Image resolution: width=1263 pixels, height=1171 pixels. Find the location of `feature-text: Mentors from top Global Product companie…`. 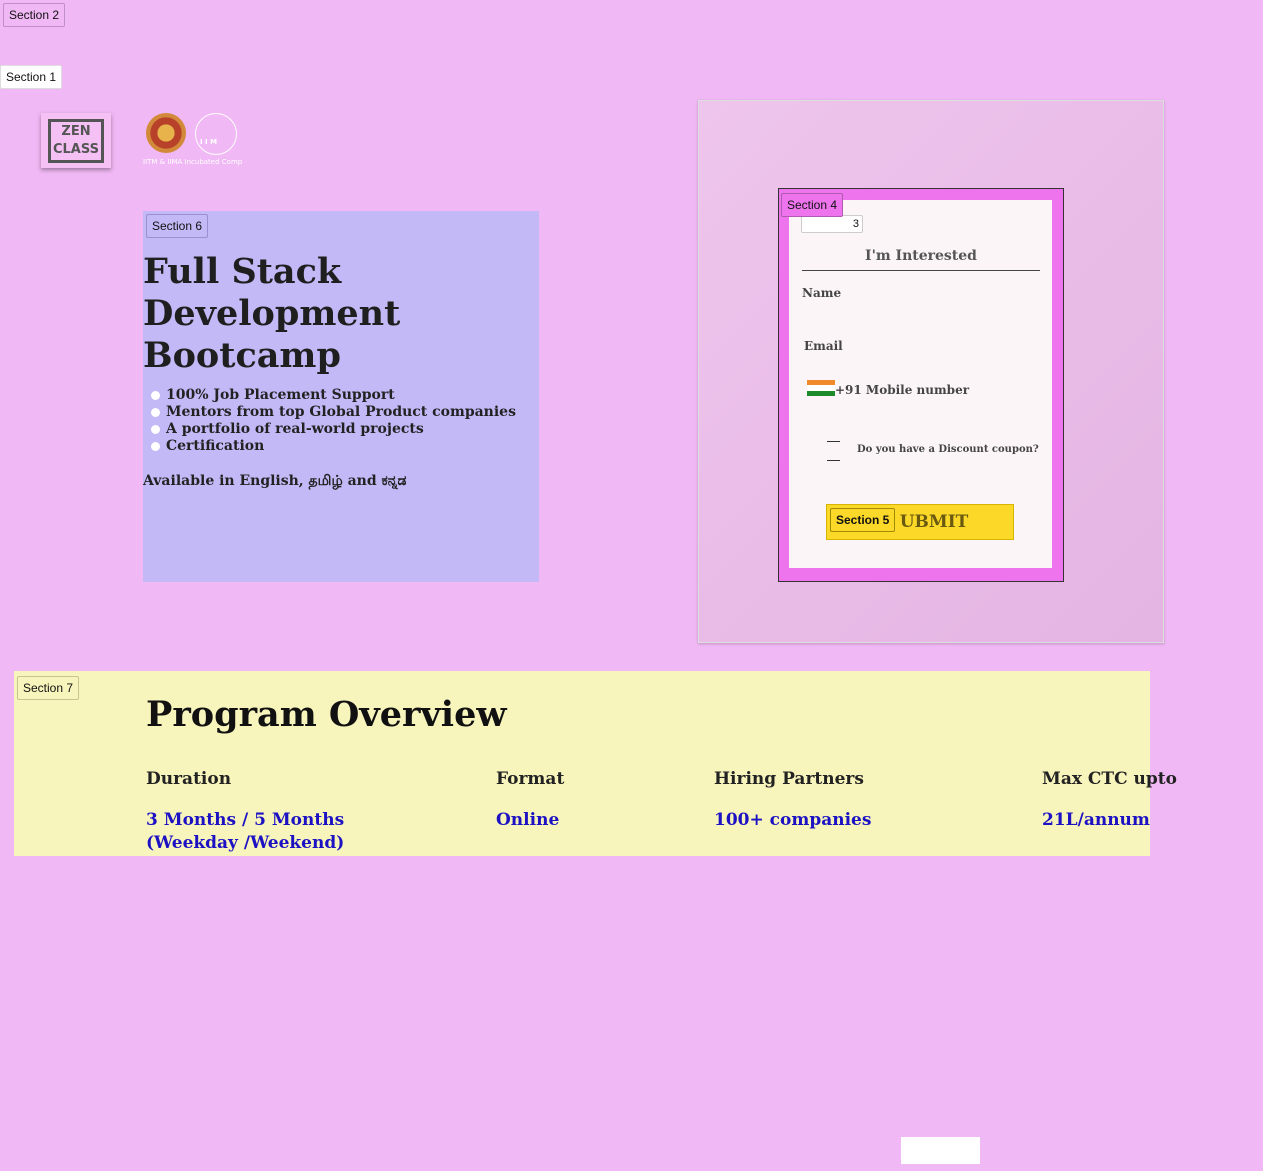

feature-text: Mentors from top Global Product companie… is located at coordinates (341, 412).